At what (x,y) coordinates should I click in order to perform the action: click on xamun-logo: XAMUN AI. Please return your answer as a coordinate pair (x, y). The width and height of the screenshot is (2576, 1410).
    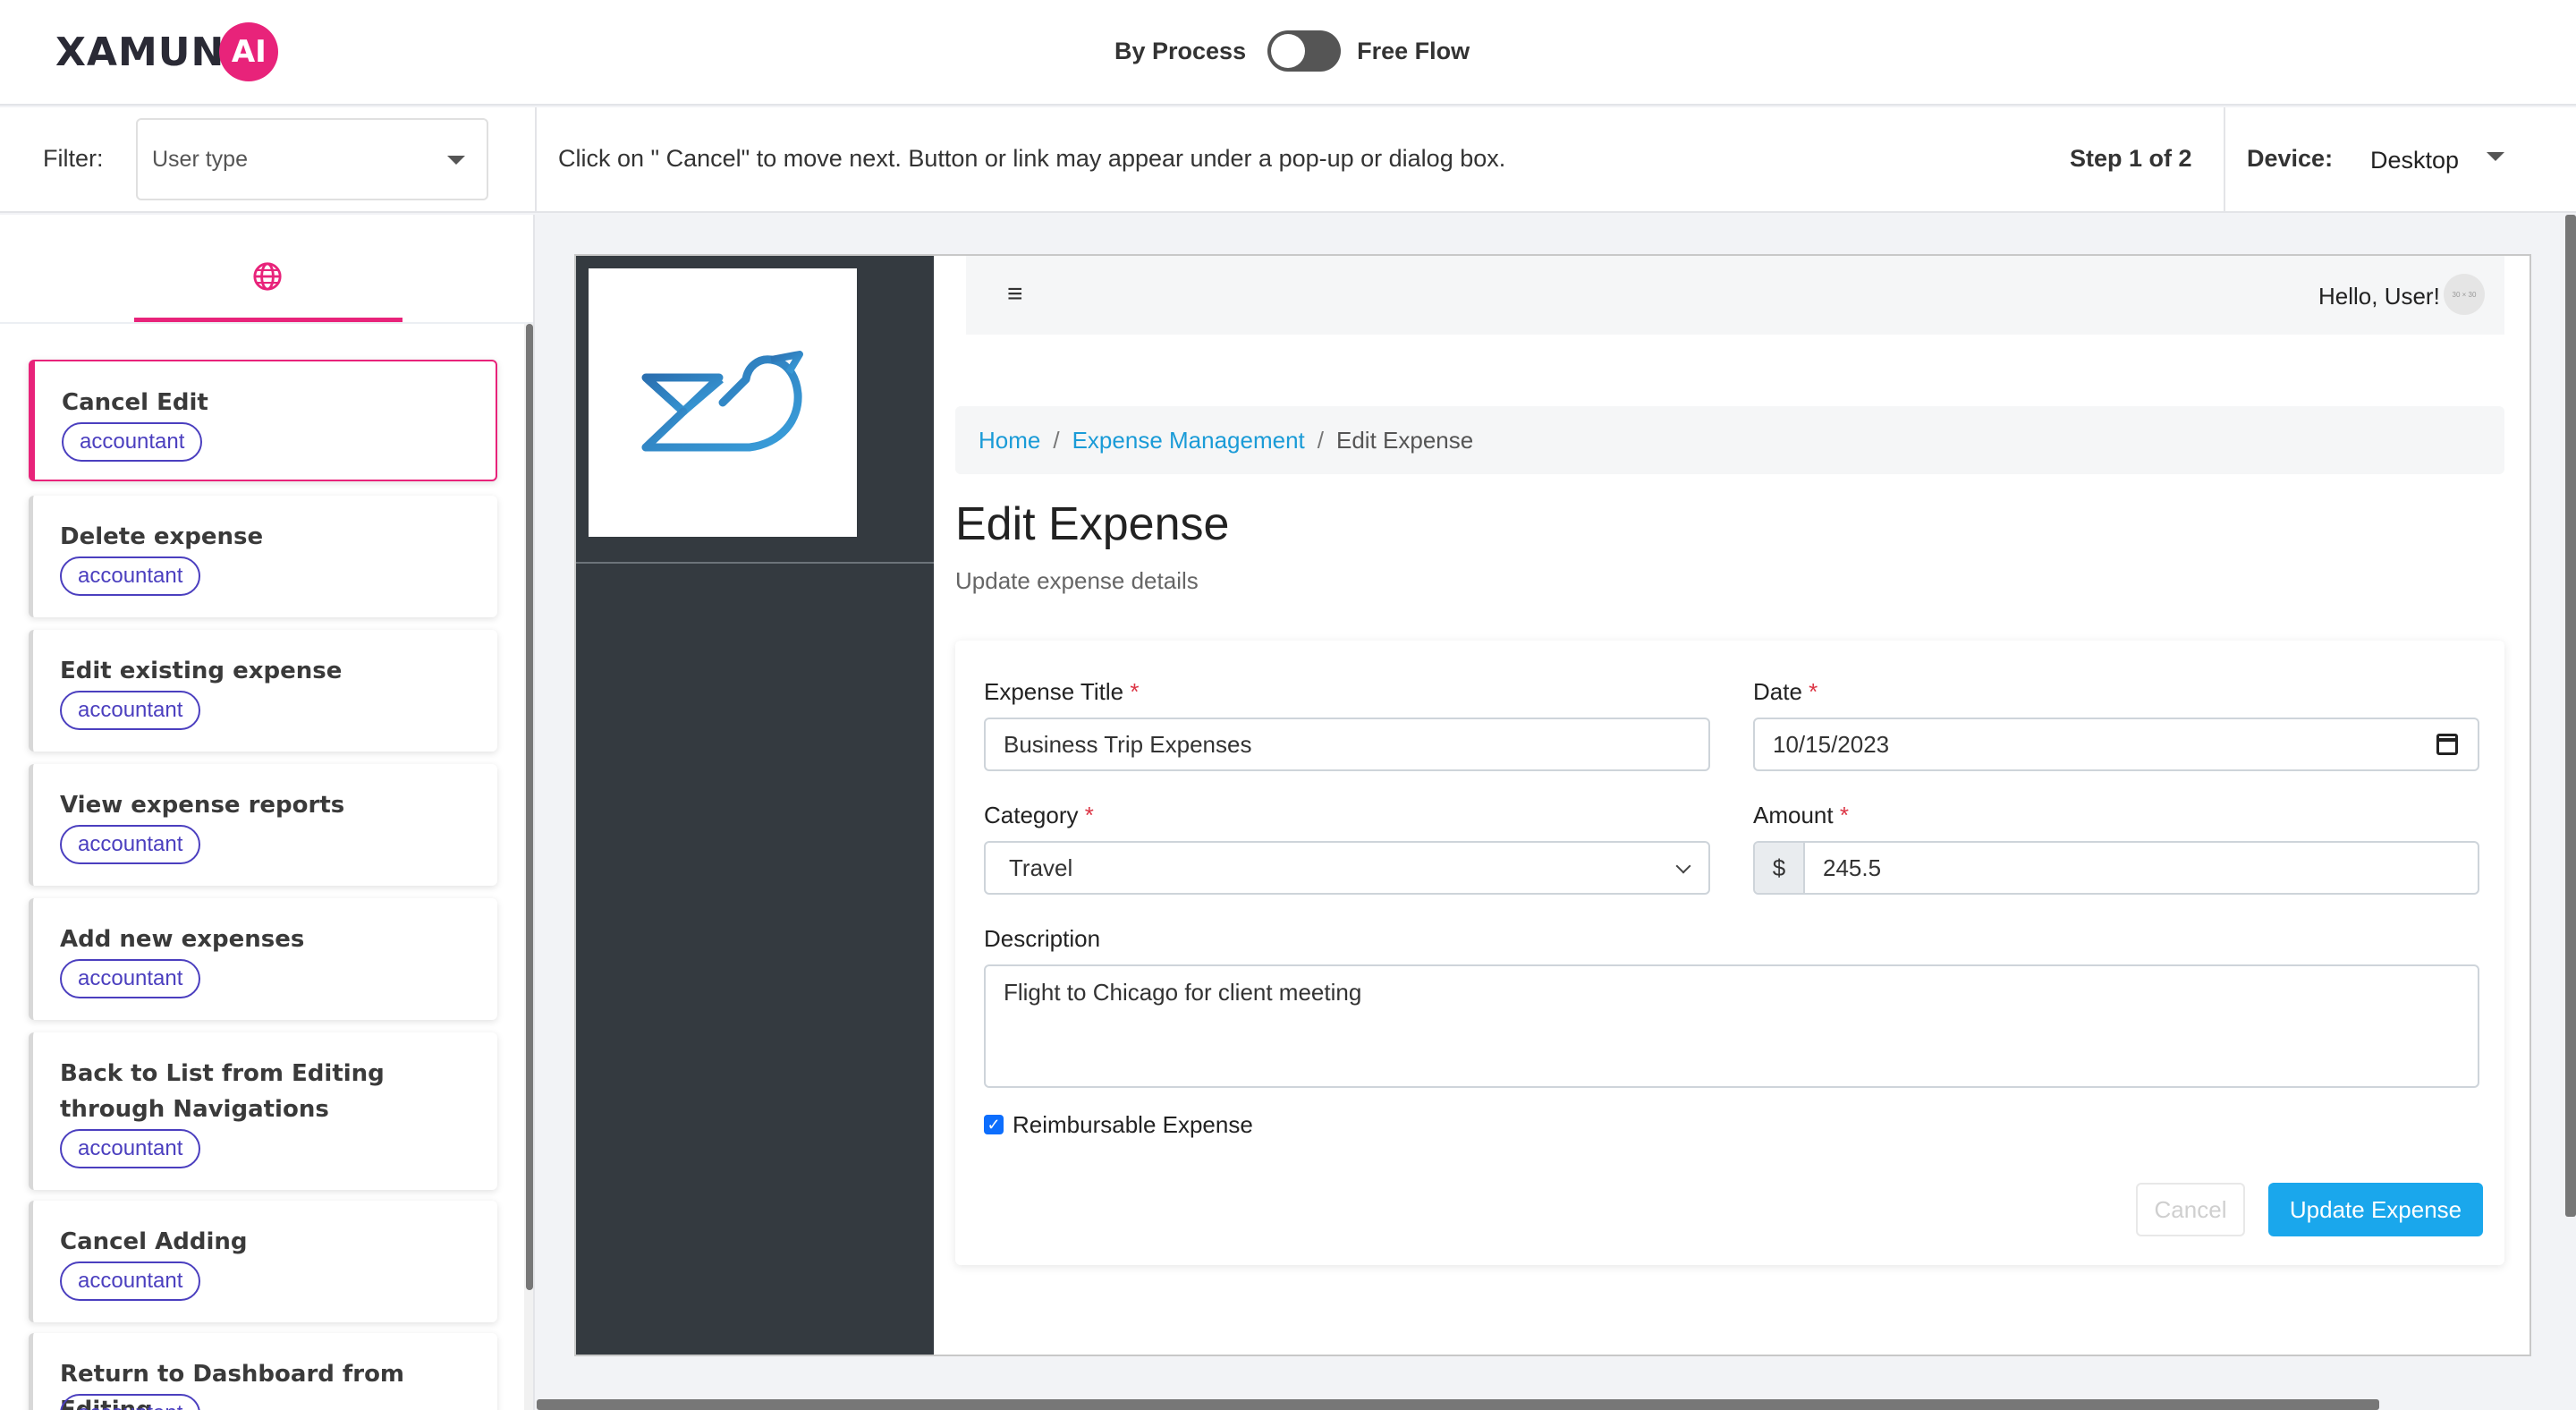
    Looking at the image, I should click on (167, 52).